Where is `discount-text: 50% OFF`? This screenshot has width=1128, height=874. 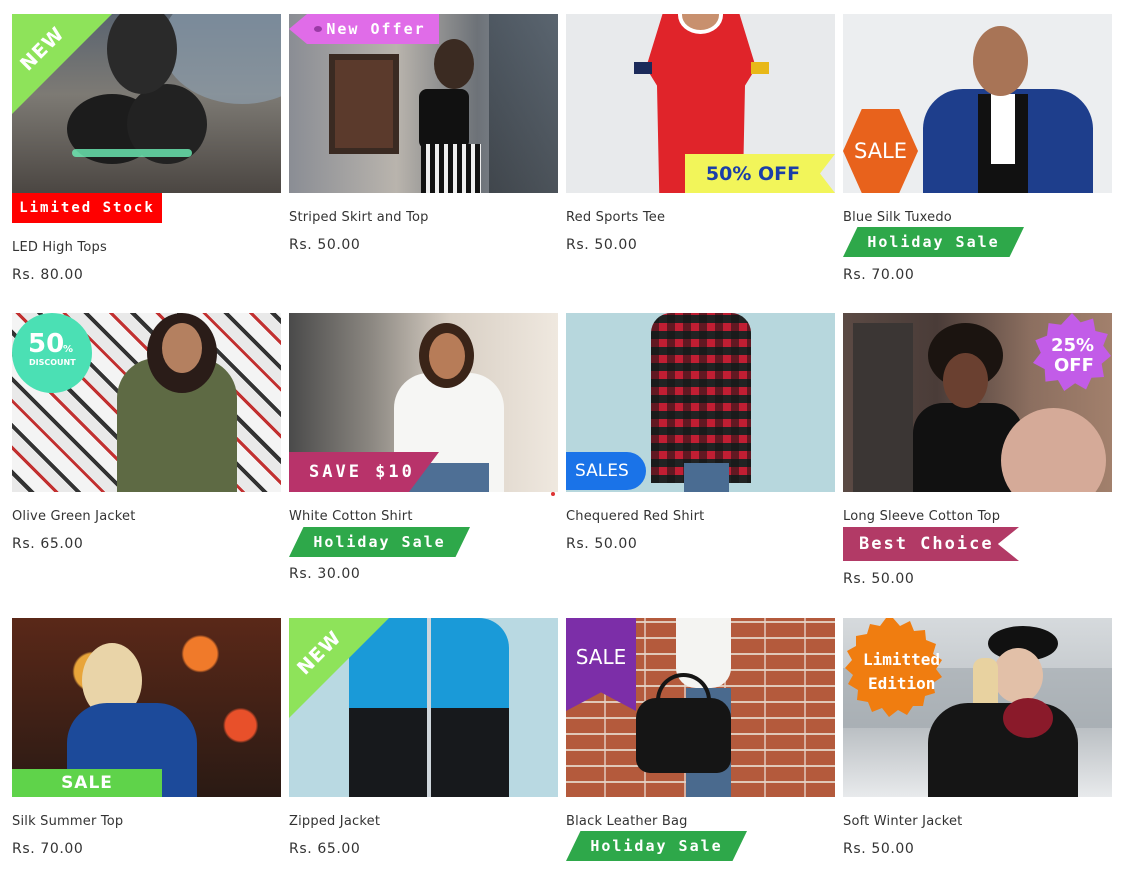
discount-text: 50% OFF is located at coordinates (753, 173).